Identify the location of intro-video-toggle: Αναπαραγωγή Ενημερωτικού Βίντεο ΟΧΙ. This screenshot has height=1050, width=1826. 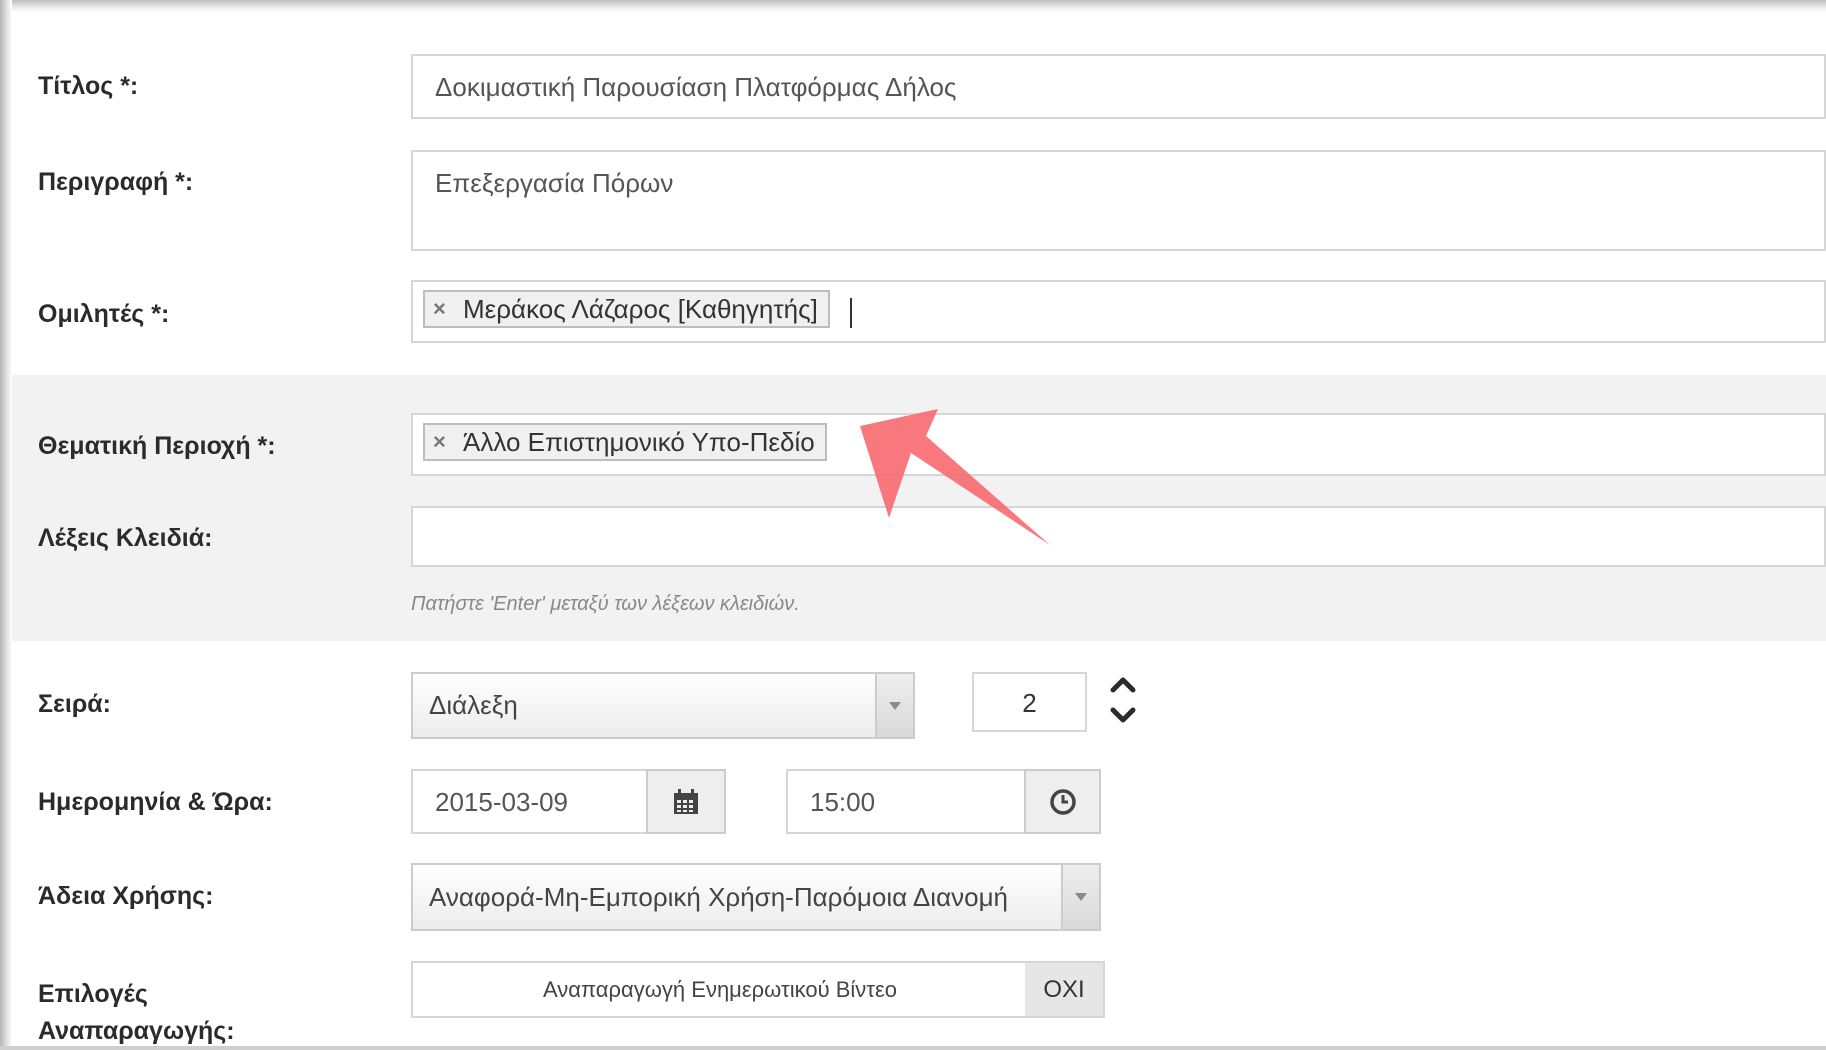
(758, 989).